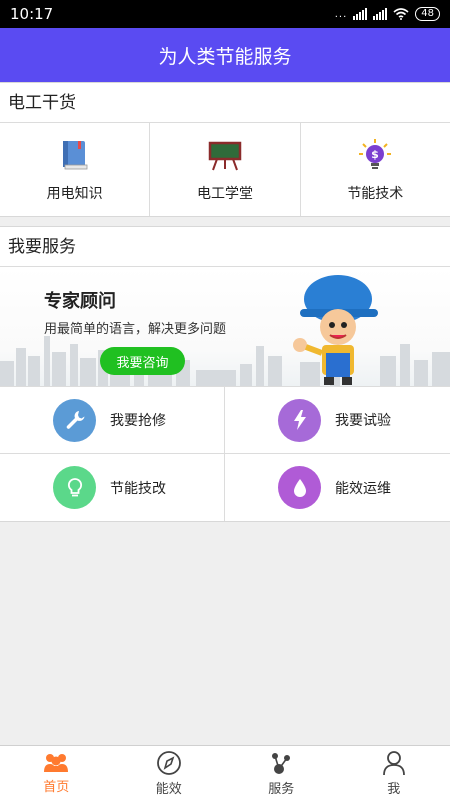 The height and width of the screenshot is (800, 450). I want to click on worker-mascot-illustration, so click(335, 330).